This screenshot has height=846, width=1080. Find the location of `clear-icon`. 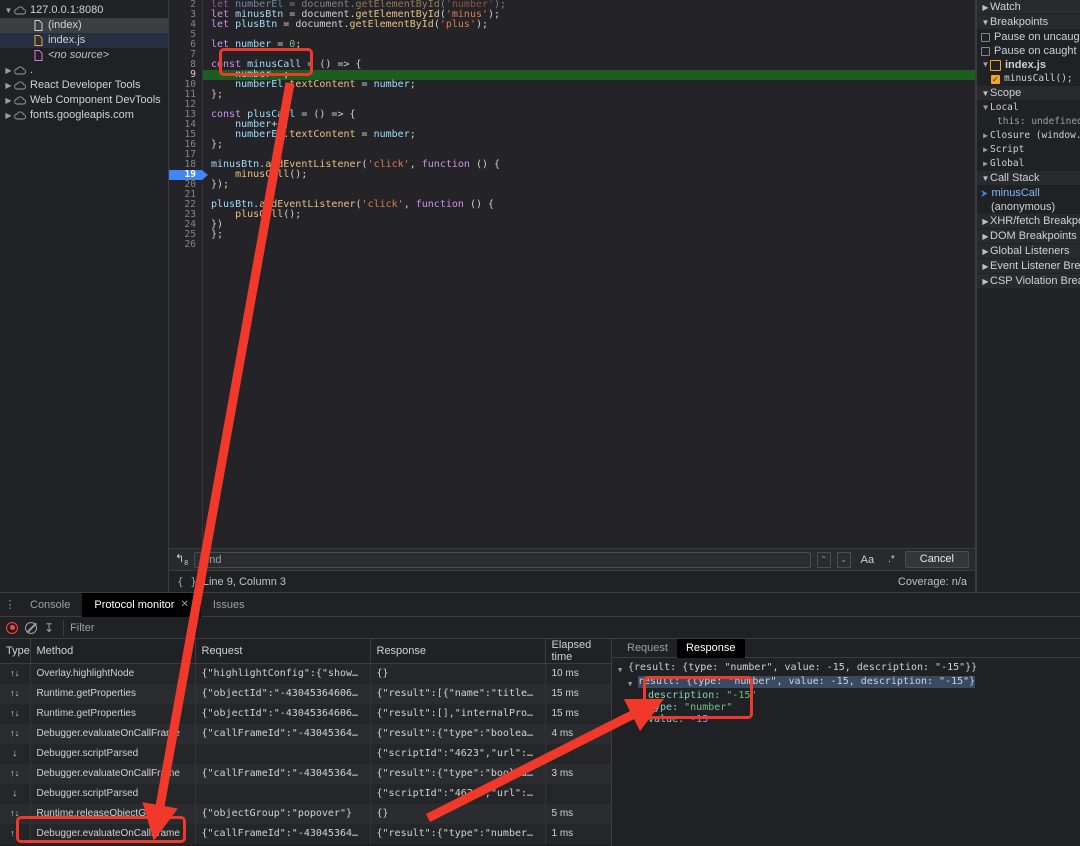

clear-icon is located at coordinates (31, 627).